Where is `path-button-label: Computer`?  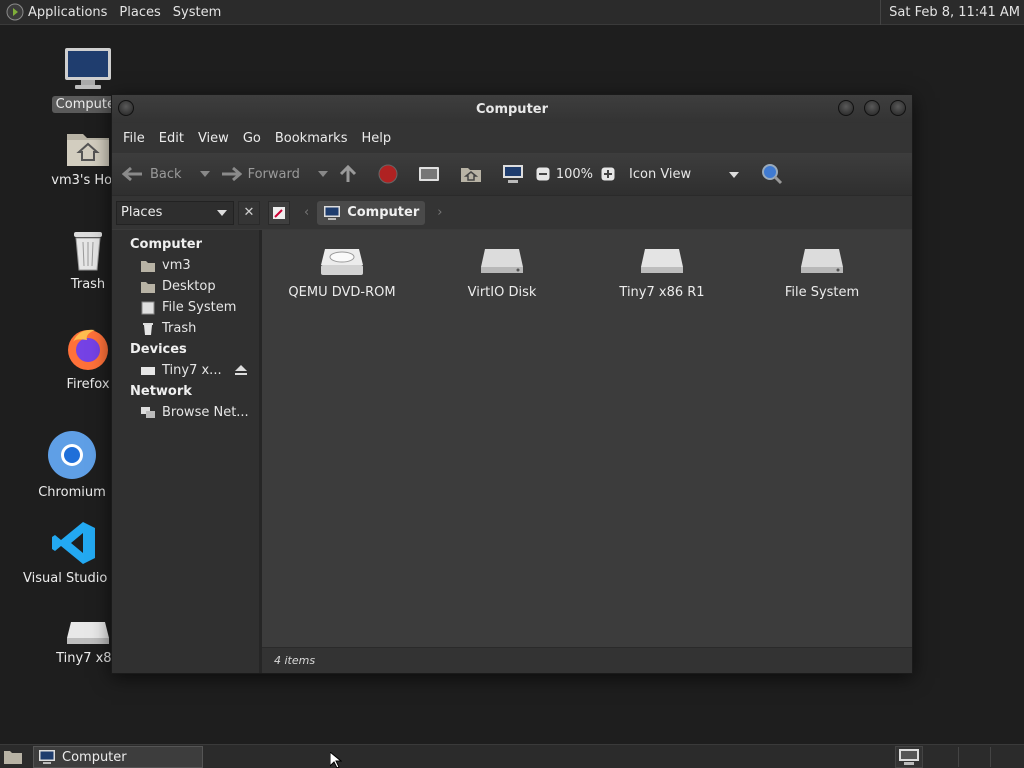
path-button-label: Computer is located at coordinates (383, 212).